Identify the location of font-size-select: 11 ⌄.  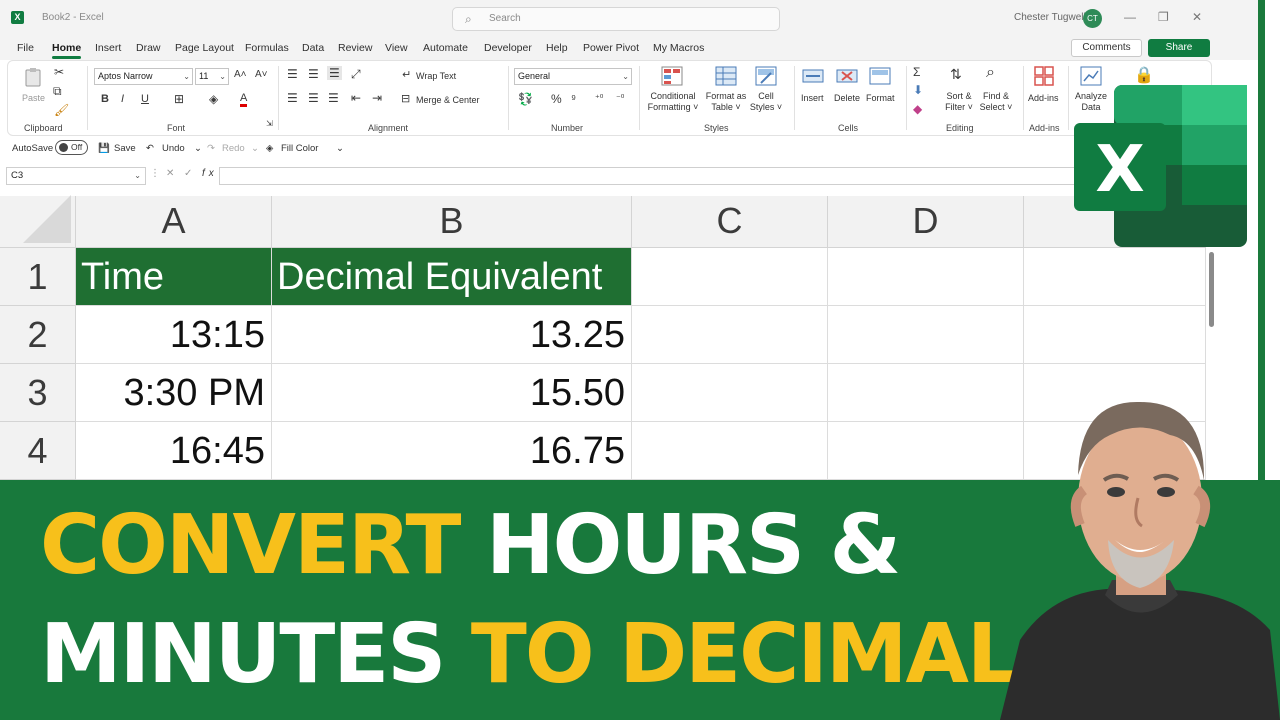
(212, 76).